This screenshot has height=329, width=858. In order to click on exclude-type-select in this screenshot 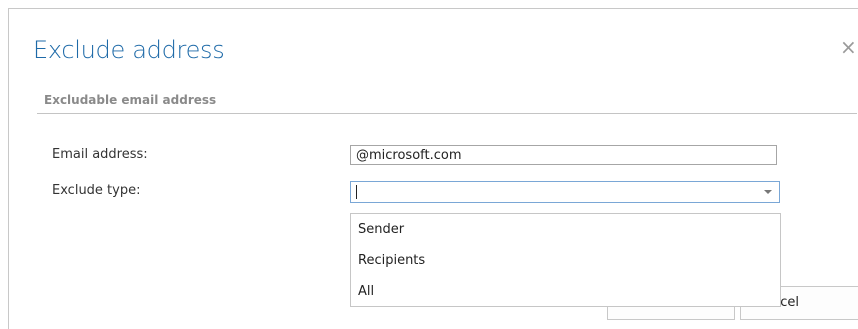, I will do `click(565, 192)`.